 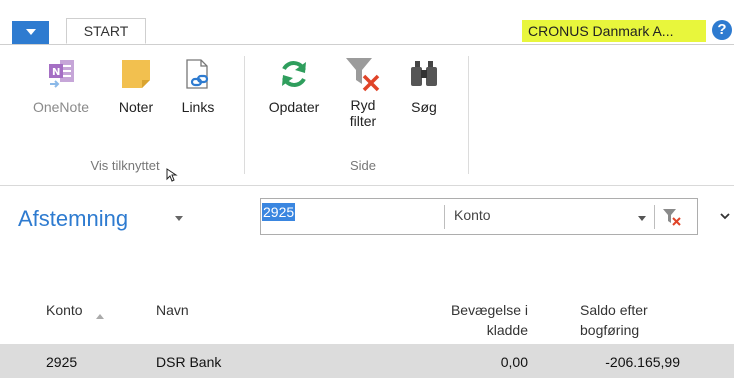 I want to click on search-divider, so click(x=444, y=217).